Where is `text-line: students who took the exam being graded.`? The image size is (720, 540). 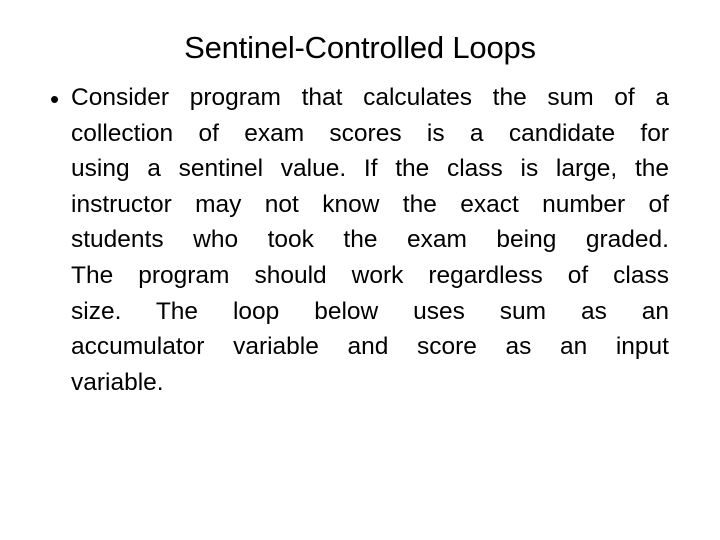 text-line: students who took the exam being graded. is located at coordinates (370, 240).